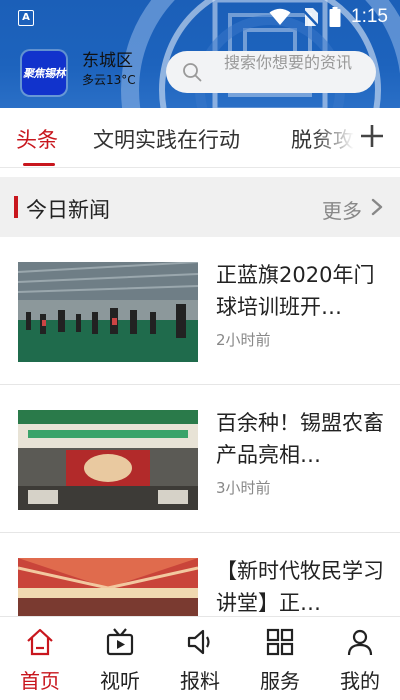 The height and width of the screenshot is (700, 400). What do you see at coordinates (120, 642) in the screenshot?
I see `video-icon` at bounding box center [120, 642].